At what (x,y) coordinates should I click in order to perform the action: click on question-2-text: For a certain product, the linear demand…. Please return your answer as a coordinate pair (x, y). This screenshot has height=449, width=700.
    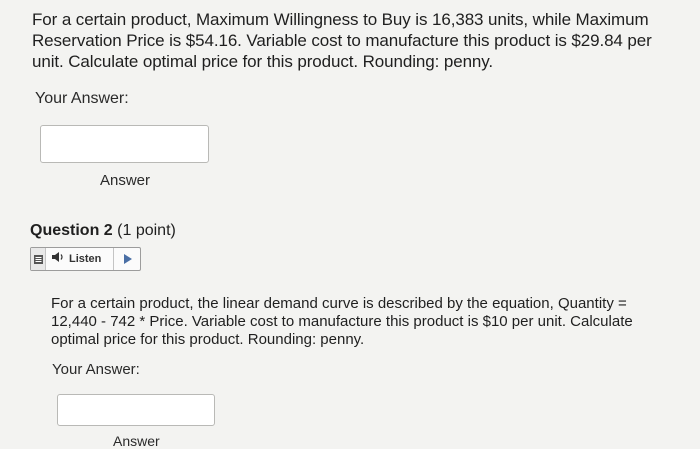
    Looking at the image, I should click on (342, 321).